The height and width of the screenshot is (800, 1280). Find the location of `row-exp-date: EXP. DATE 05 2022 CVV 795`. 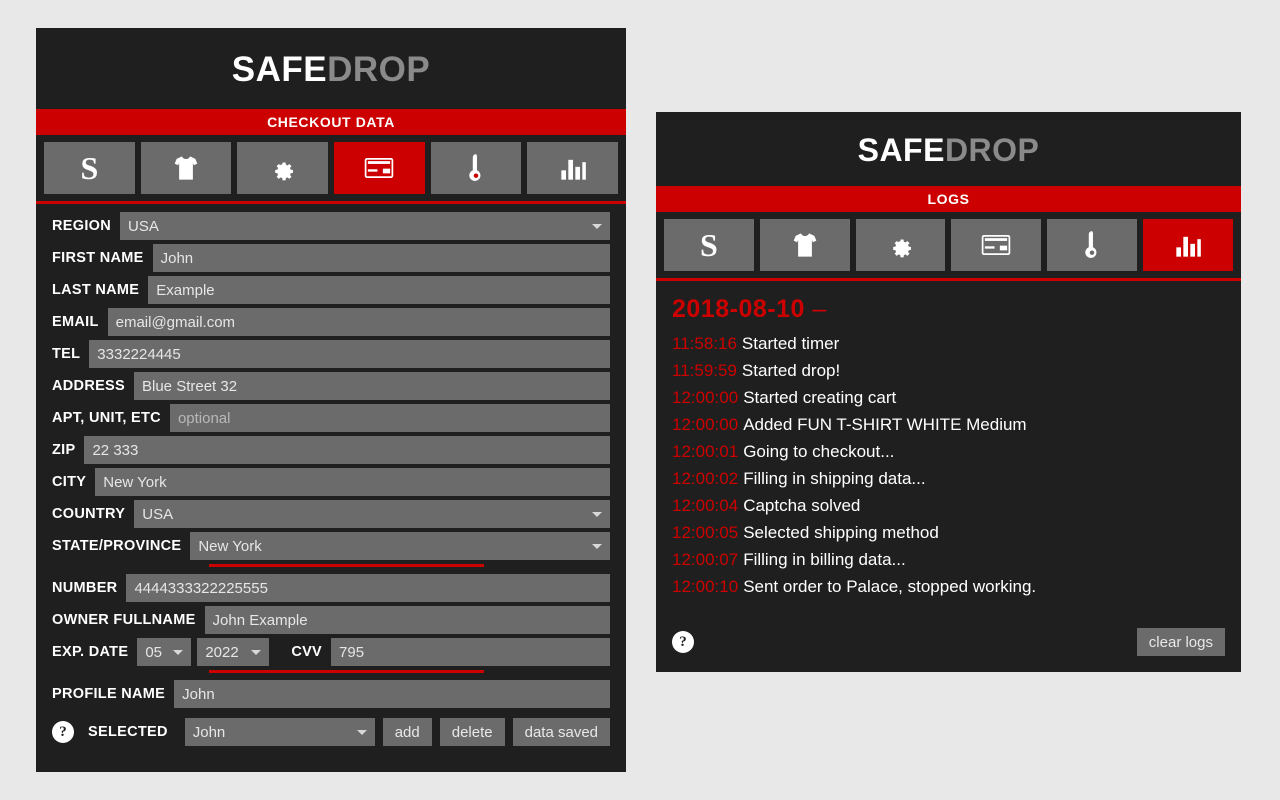

row-exp-date: EXP. DATE 05 2022 CVV 795 is located at coordinates (331, 652).